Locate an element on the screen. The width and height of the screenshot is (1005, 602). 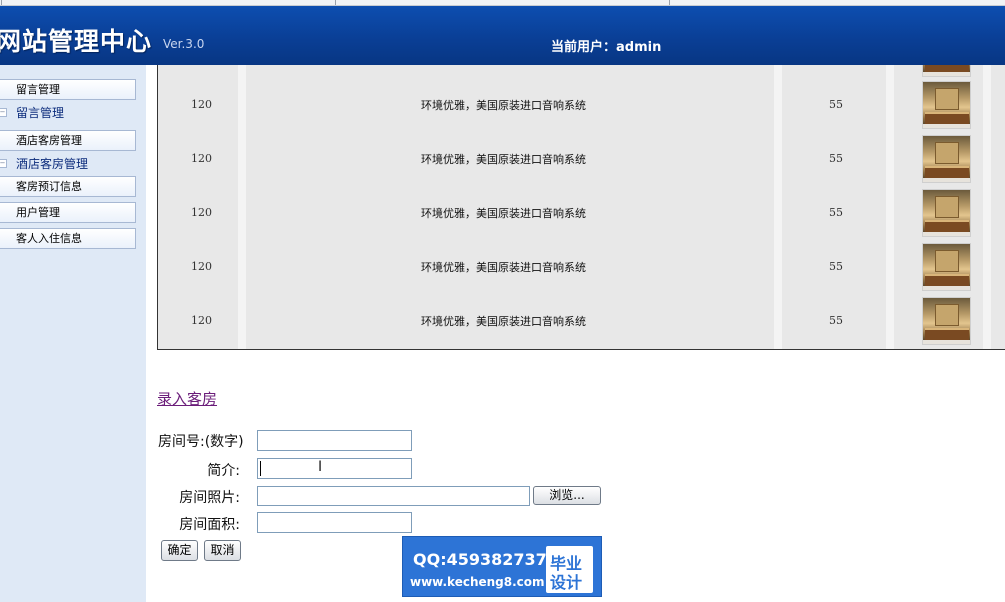
current-user-label: 当前用户： is located at coordinates (584, 47).